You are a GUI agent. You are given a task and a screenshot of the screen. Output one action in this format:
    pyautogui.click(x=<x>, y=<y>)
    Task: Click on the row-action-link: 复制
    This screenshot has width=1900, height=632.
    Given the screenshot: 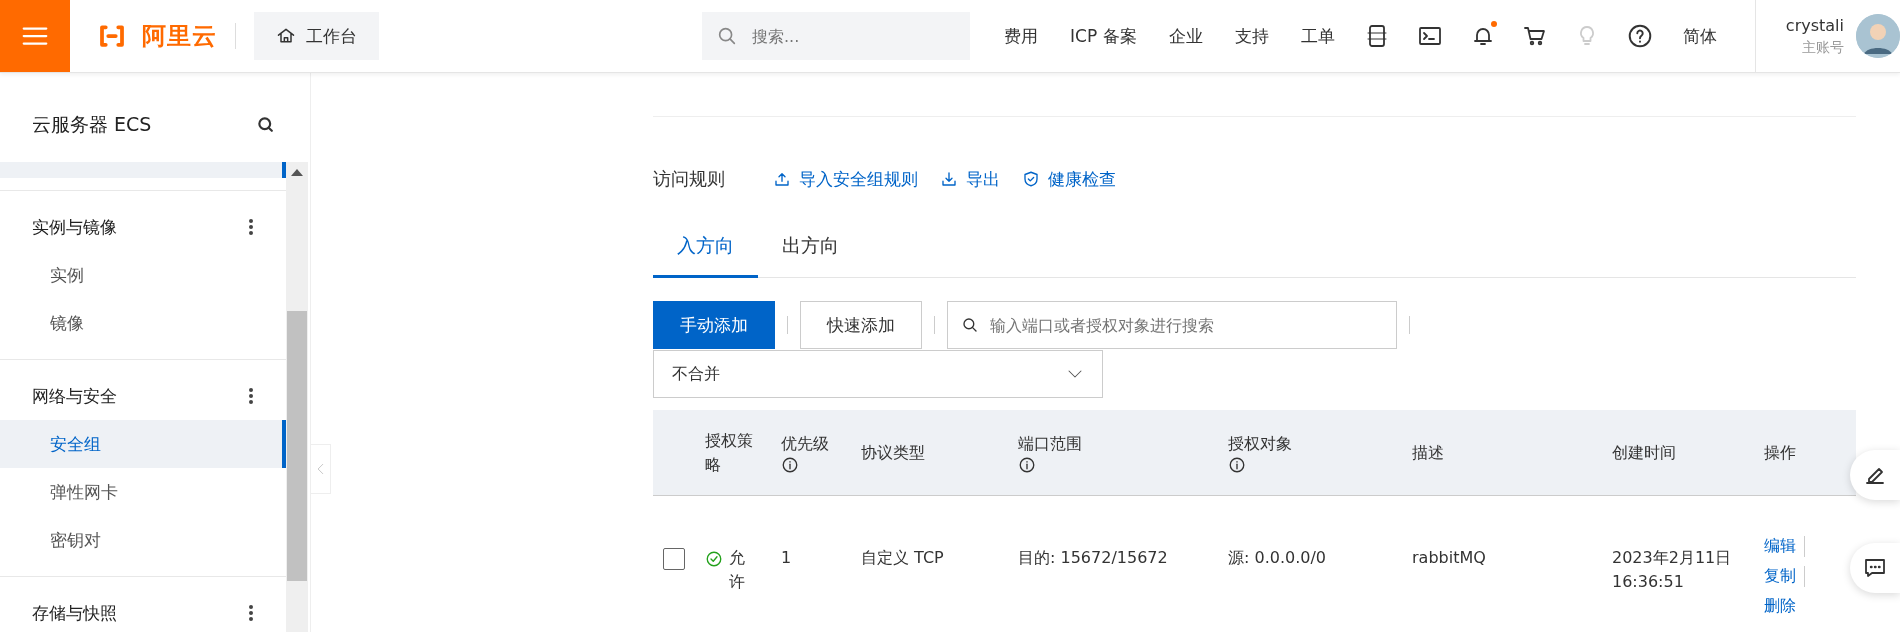 What is the action you would take?
    pyautogui.click(x=1784, y=576)
    